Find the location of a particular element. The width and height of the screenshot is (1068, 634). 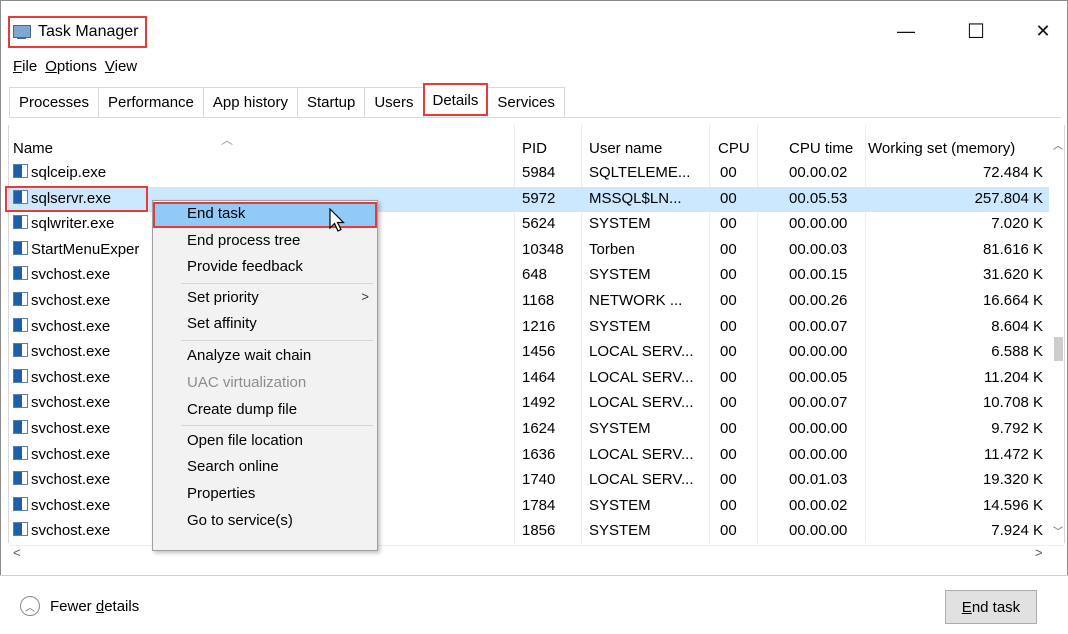

col-header-pid: PID is located at coordinates (534, 148).